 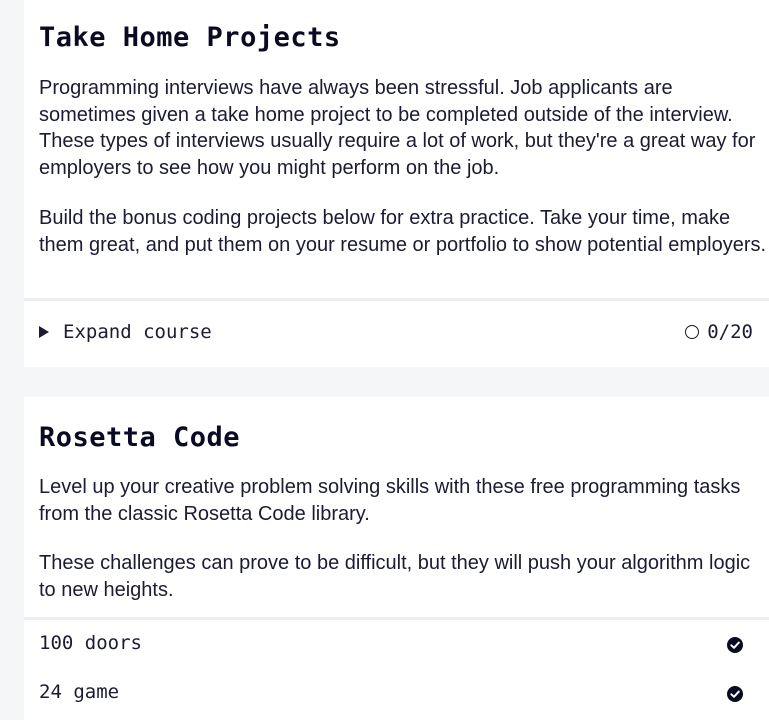 What do you see at coordinates (137, 332) in the screenshot?
I see `expand-course-label: Expand course` at bounding box center [137, 332].